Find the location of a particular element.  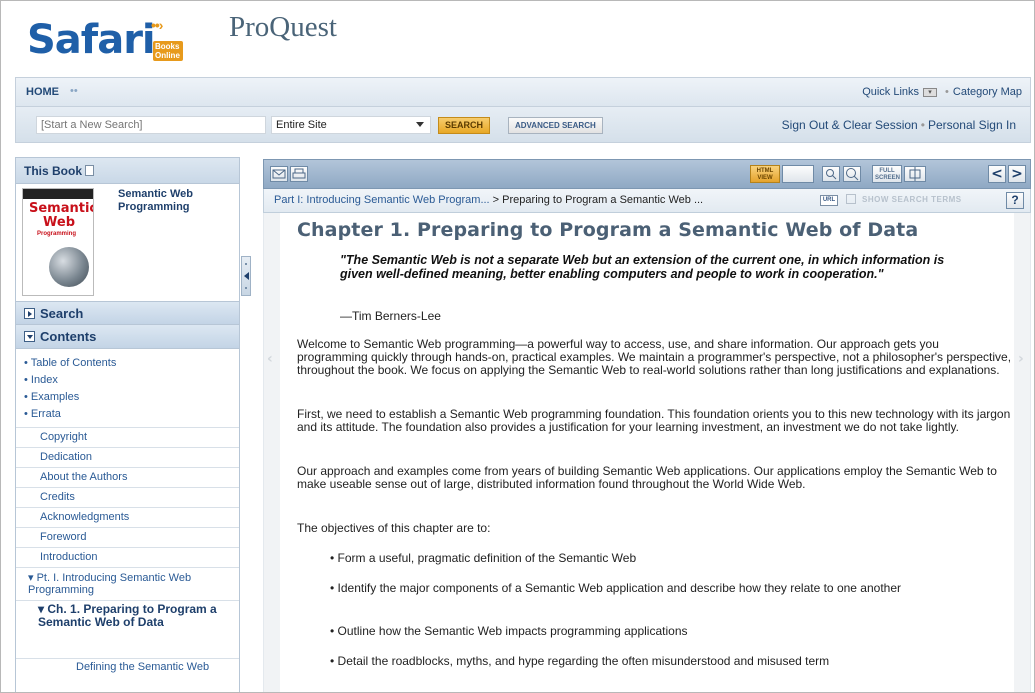

expand-icon is located at coordinates (915, 174).